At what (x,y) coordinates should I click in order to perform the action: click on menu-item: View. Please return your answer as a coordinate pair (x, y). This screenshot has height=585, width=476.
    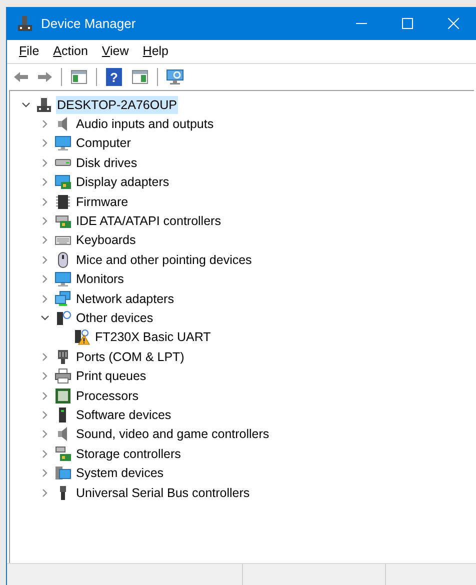
    Looking at the image, I should click on (115, 51).